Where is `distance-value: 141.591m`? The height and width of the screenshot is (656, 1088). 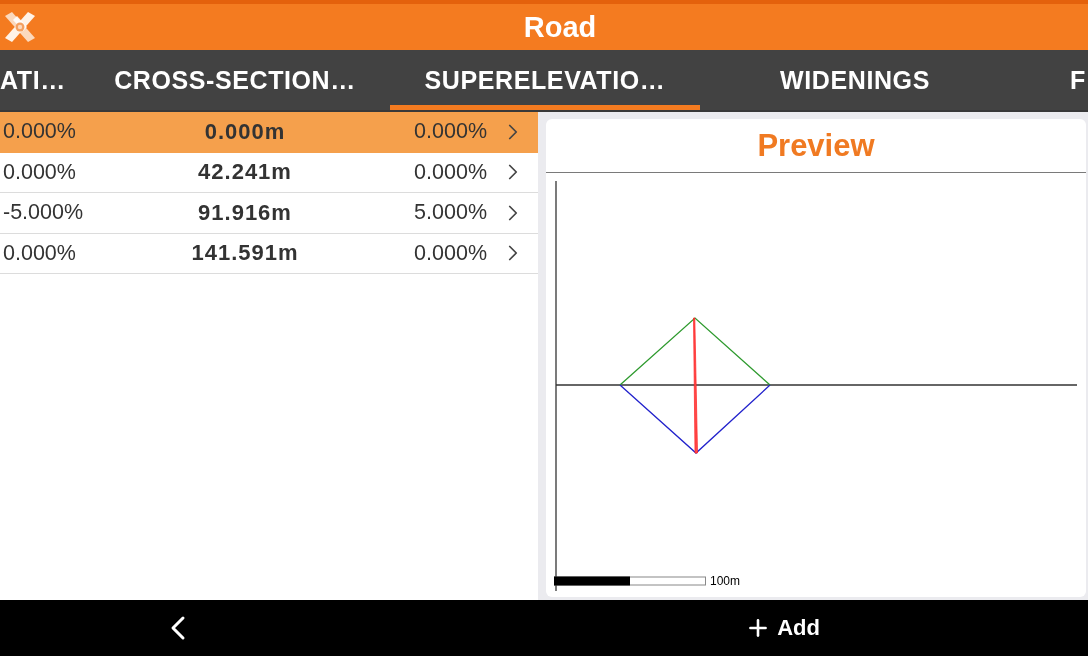 distance-value: 141.591m is located at coordinates (245, 253).